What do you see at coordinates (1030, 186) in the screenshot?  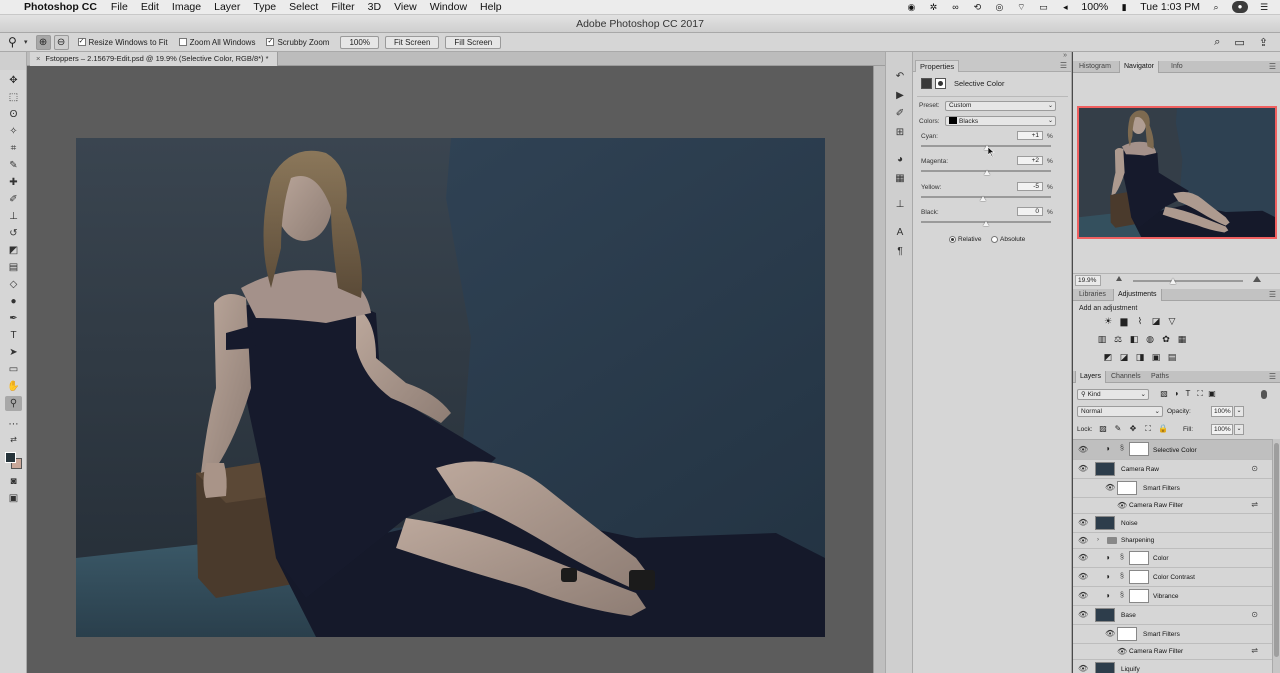 I see `yellow-input: -5` at bounding box center [1030, 186].